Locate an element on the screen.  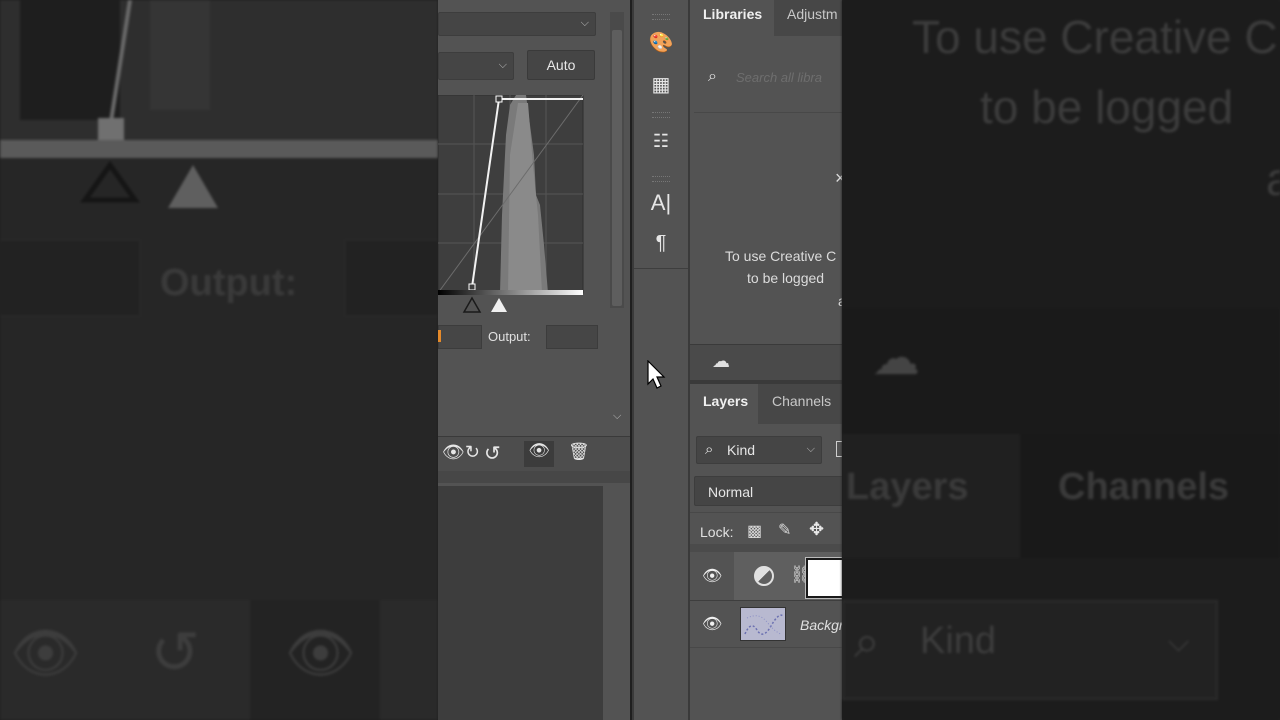
left-output-label: Output: is located at coordinates (229, 283).